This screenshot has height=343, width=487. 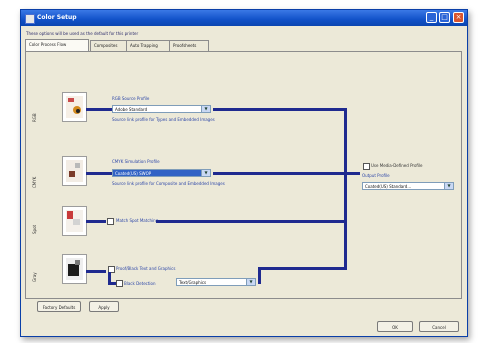 I want to click on gray-side-label: Gray, so click(x=34, y=277).